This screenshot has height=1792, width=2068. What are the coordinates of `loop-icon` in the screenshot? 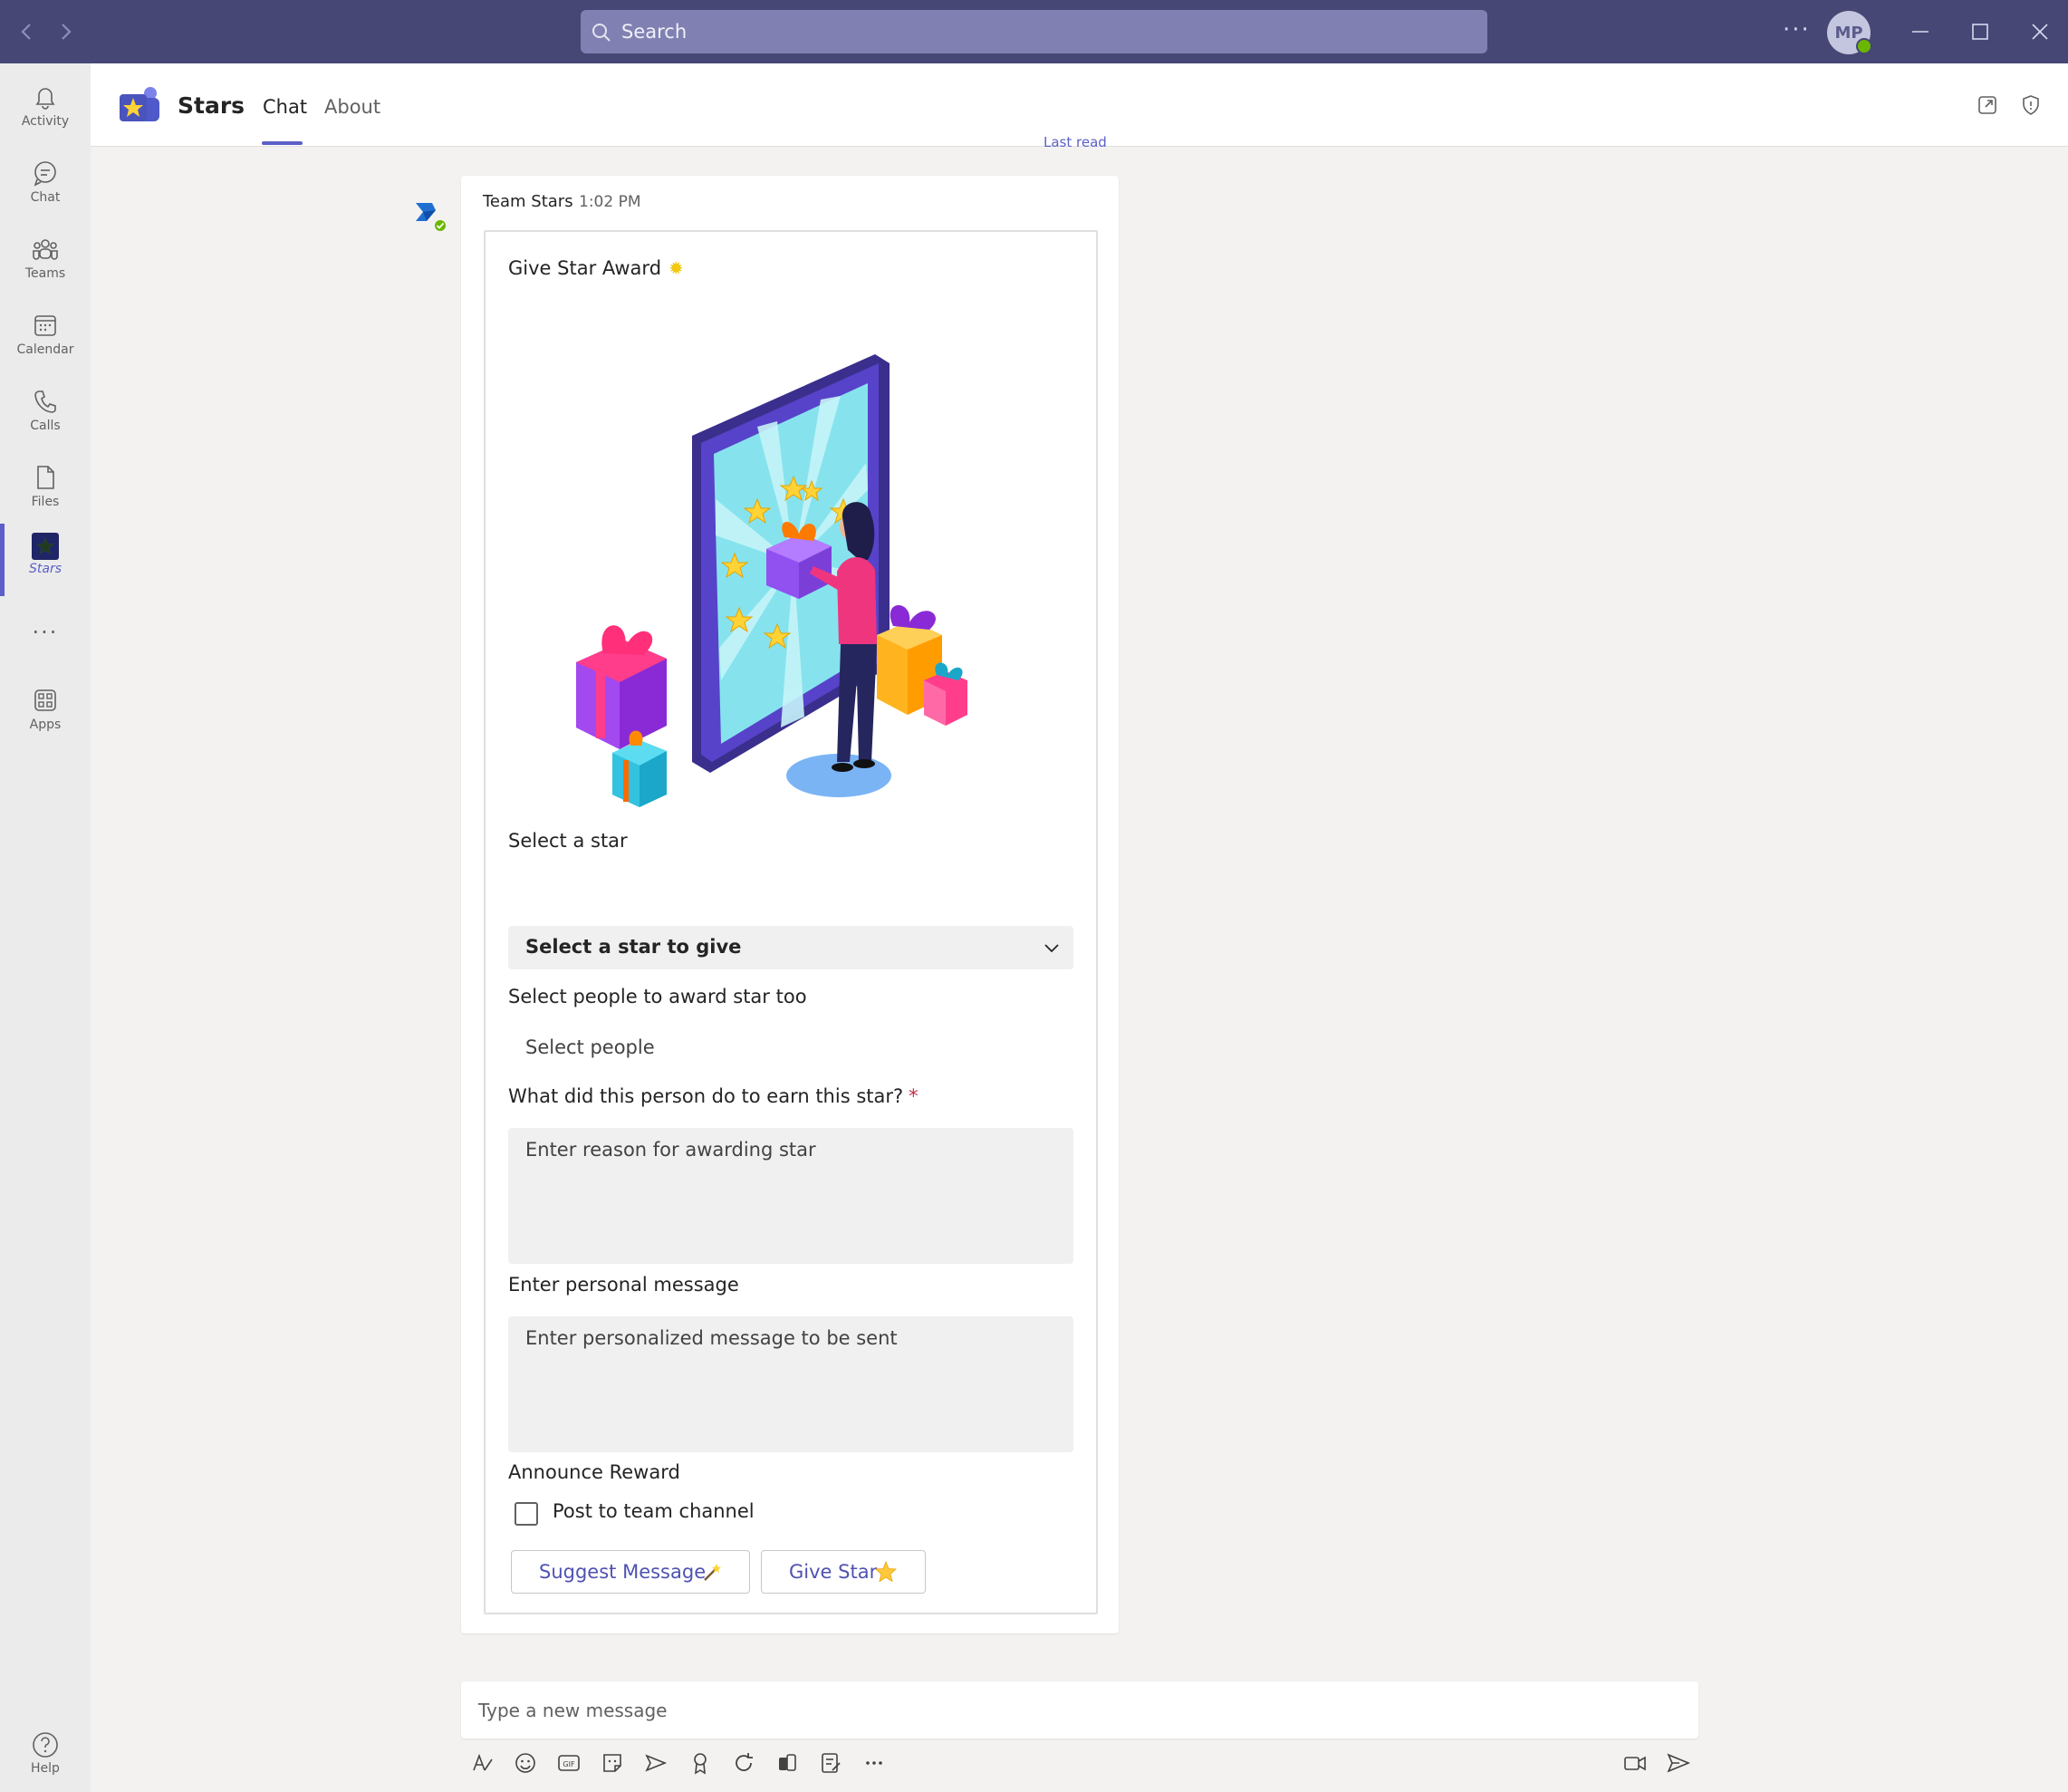 It's located at (743, 1763).